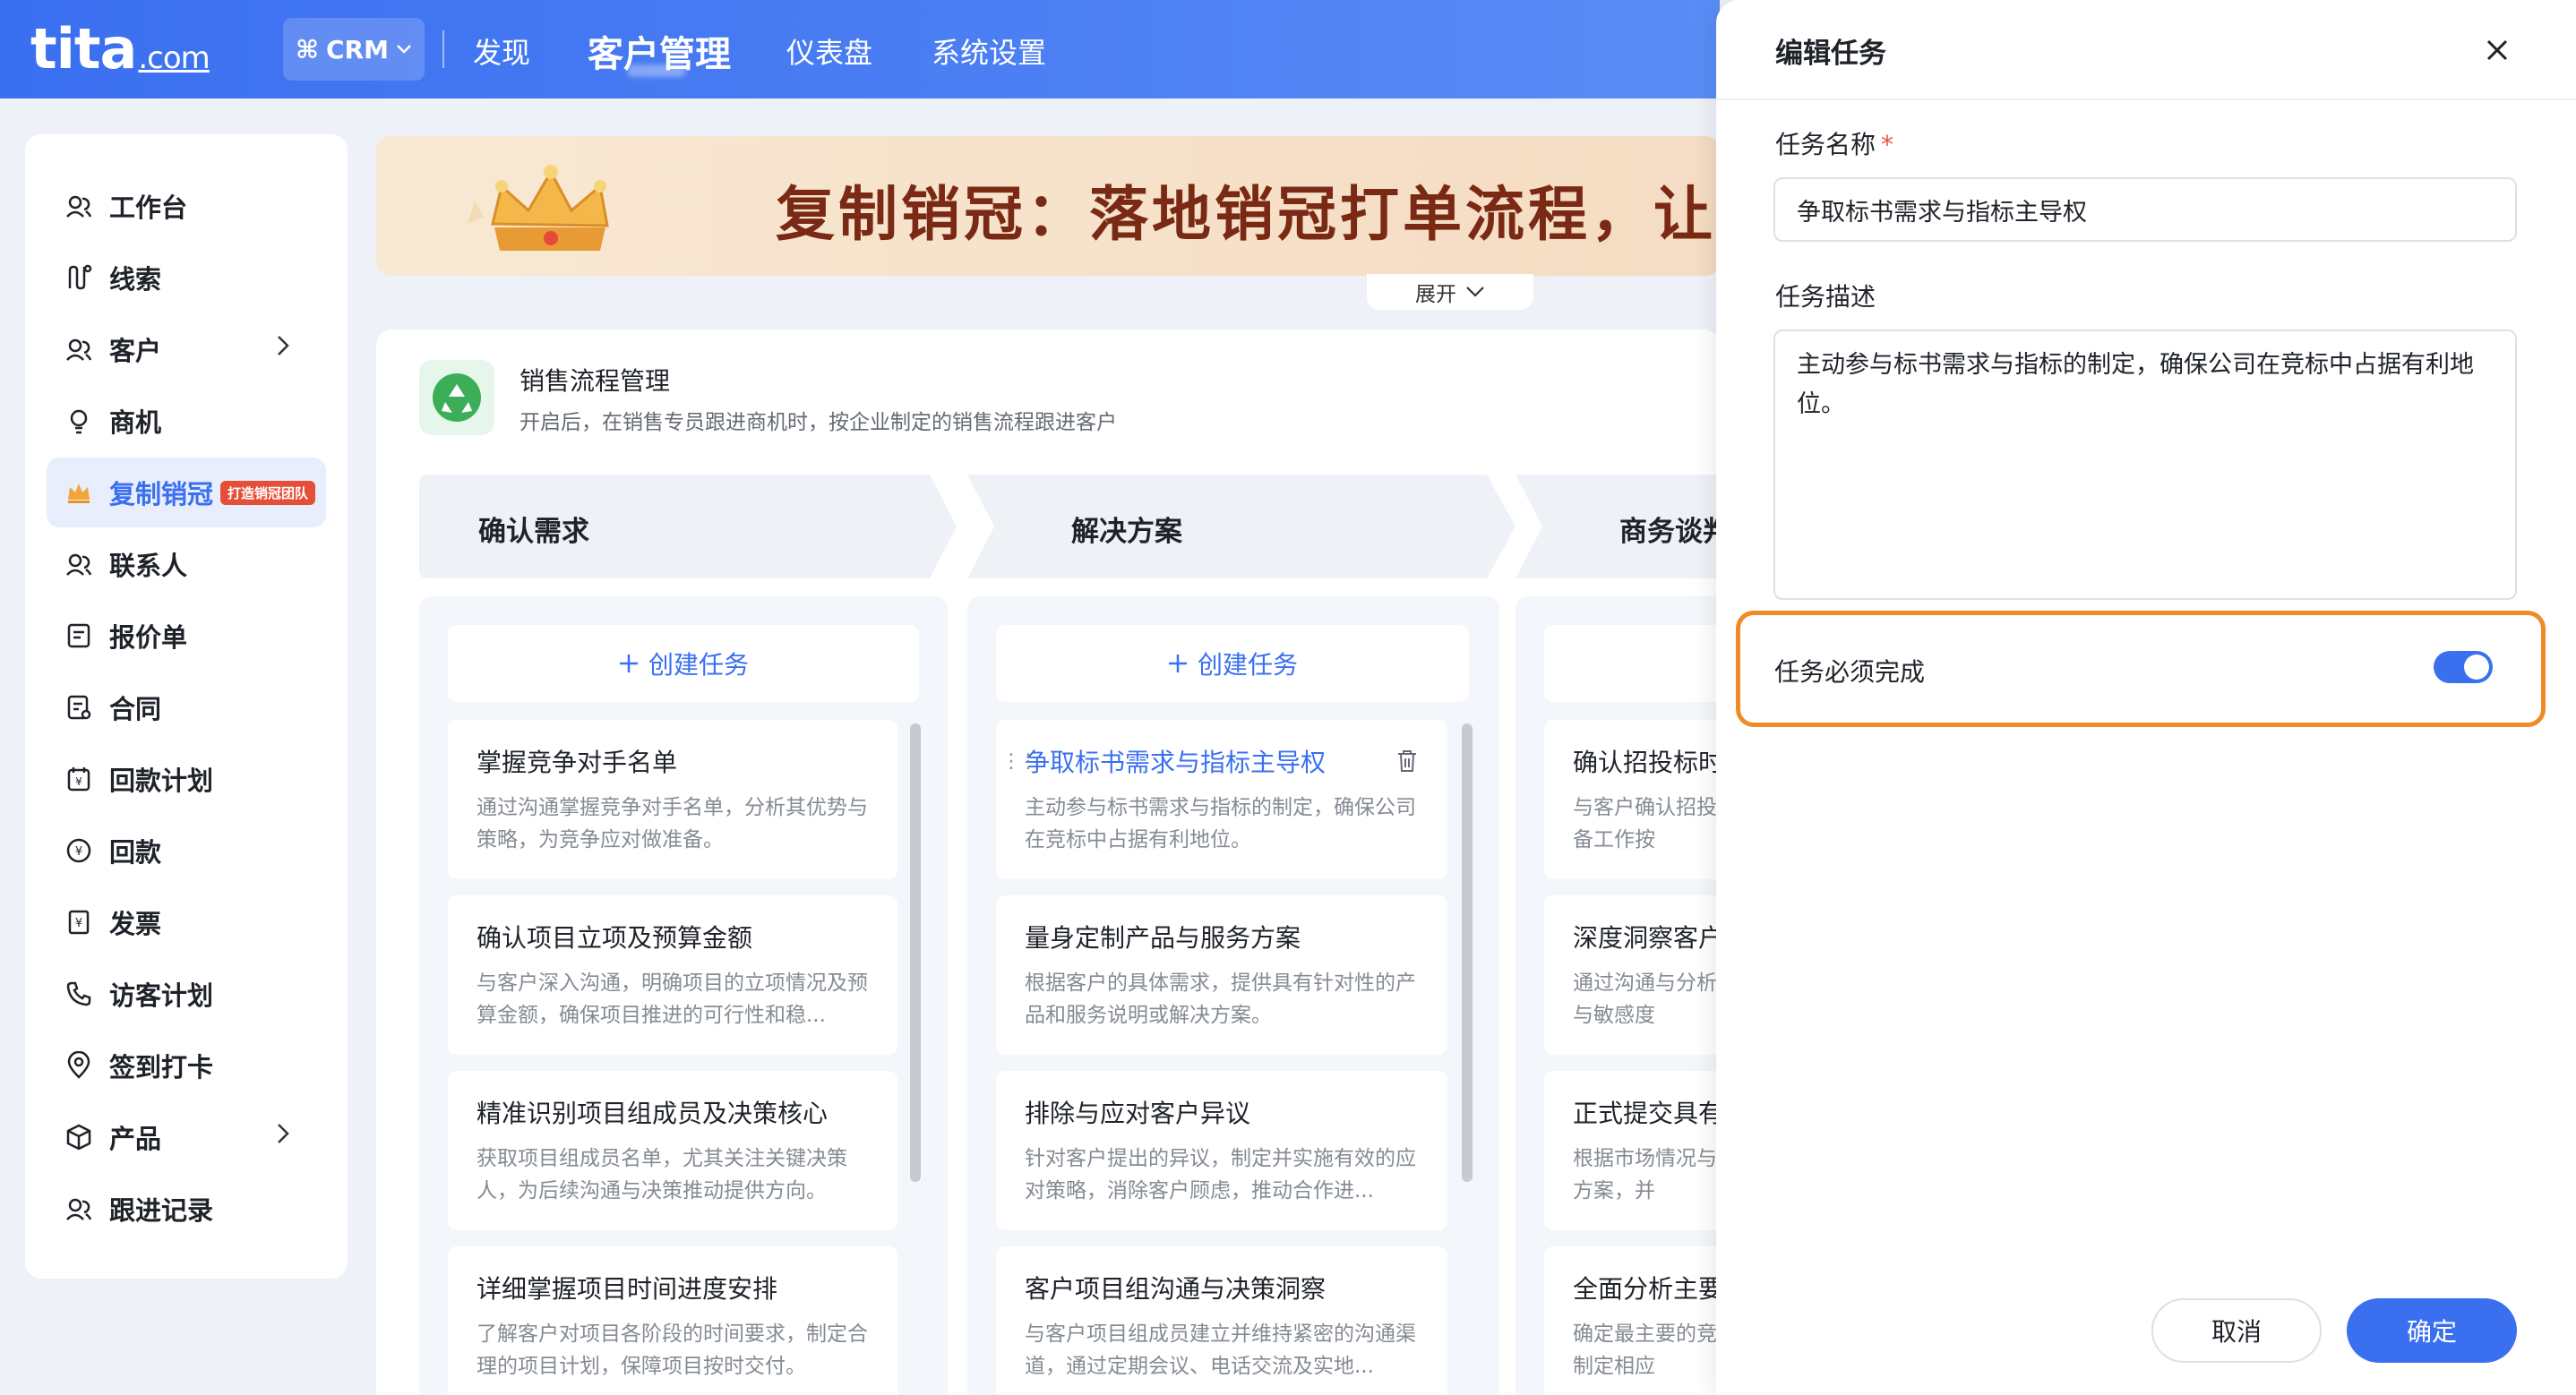 This screenshot has width=2576, height=1395. What do you see at coordinates (2145, 209) in the screenshot?
I see `task-name-input: 争取标书需求与指标主导权` at bounding box center [2145, 209].